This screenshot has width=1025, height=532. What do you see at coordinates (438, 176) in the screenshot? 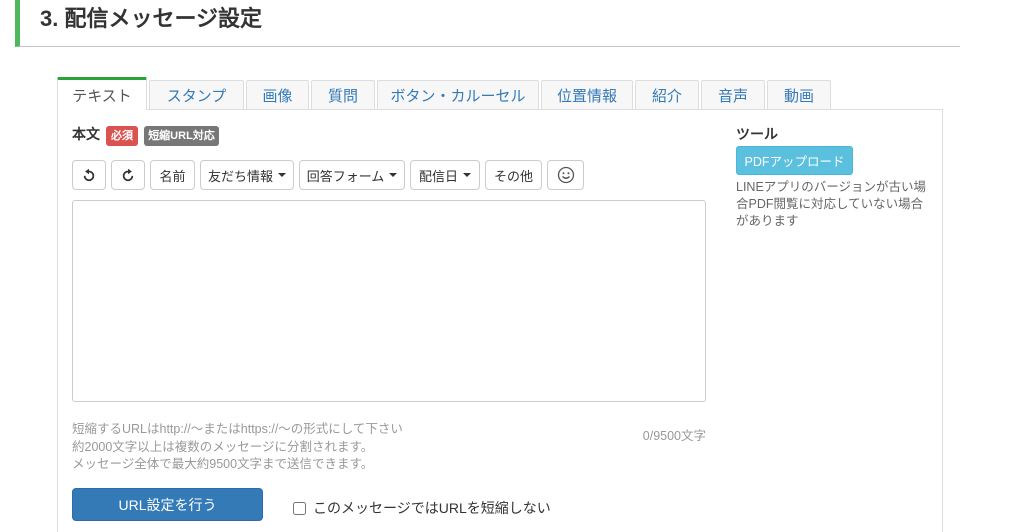
I see `delivery-date-label: 配信日` at bounding box center [438, 176].